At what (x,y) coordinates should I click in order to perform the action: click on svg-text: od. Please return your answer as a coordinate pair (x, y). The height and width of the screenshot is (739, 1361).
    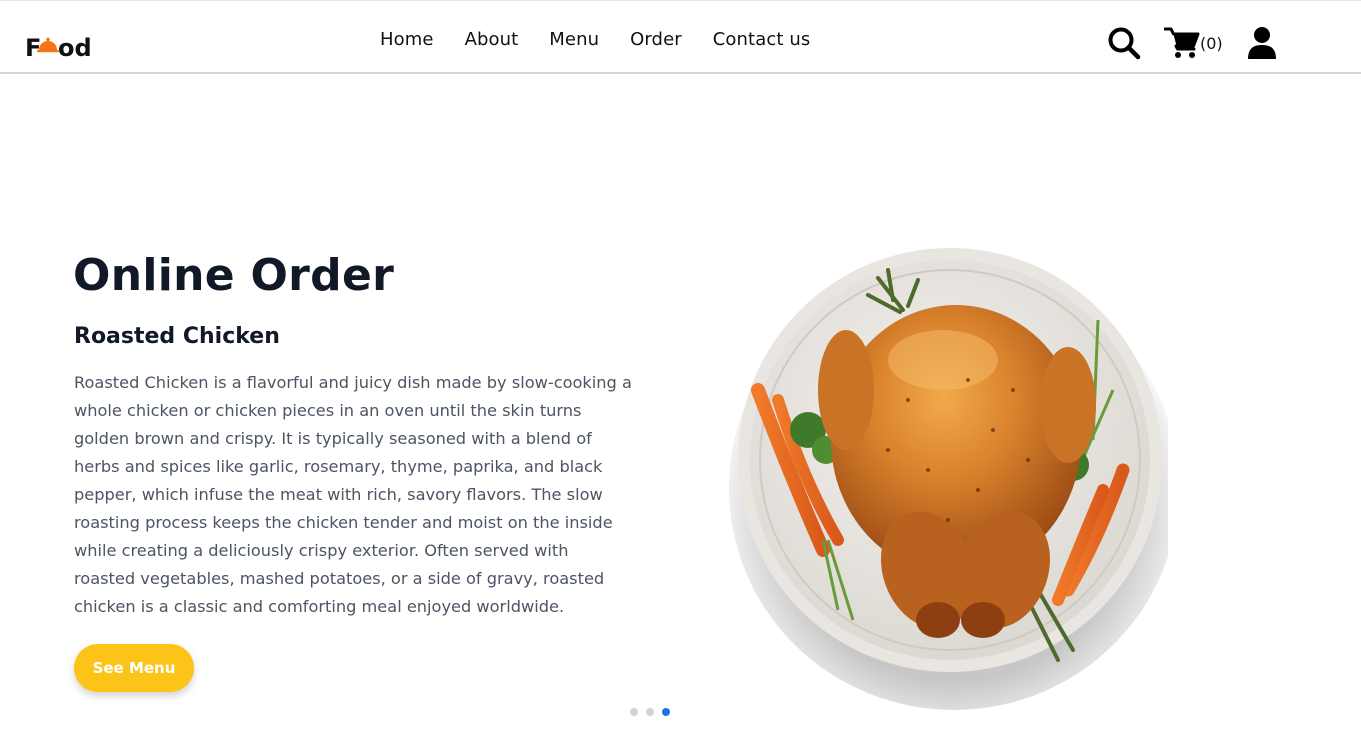
    Looking at the image, I should click on (75, 47).